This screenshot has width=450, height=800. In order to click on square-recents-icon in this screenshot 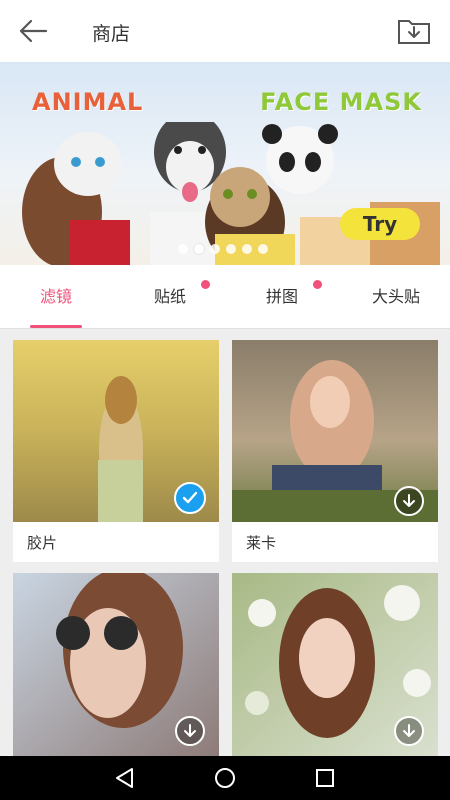, I will do `click(325, 778)`.